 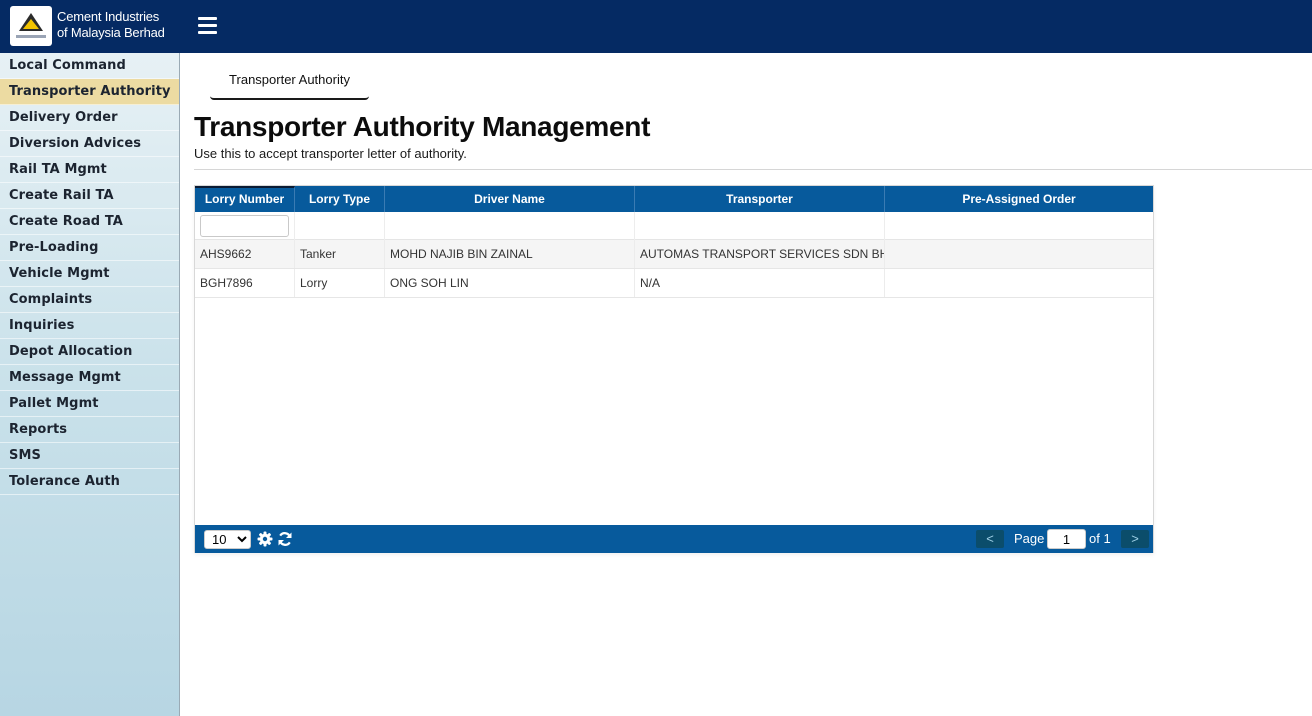 What do you see at coordinates (760, 254) in the screenshot?
I see `cell-transporter: AUTOMAS TRANSPORT SERVICES SDN BHD` at bounding box center [760, 254].